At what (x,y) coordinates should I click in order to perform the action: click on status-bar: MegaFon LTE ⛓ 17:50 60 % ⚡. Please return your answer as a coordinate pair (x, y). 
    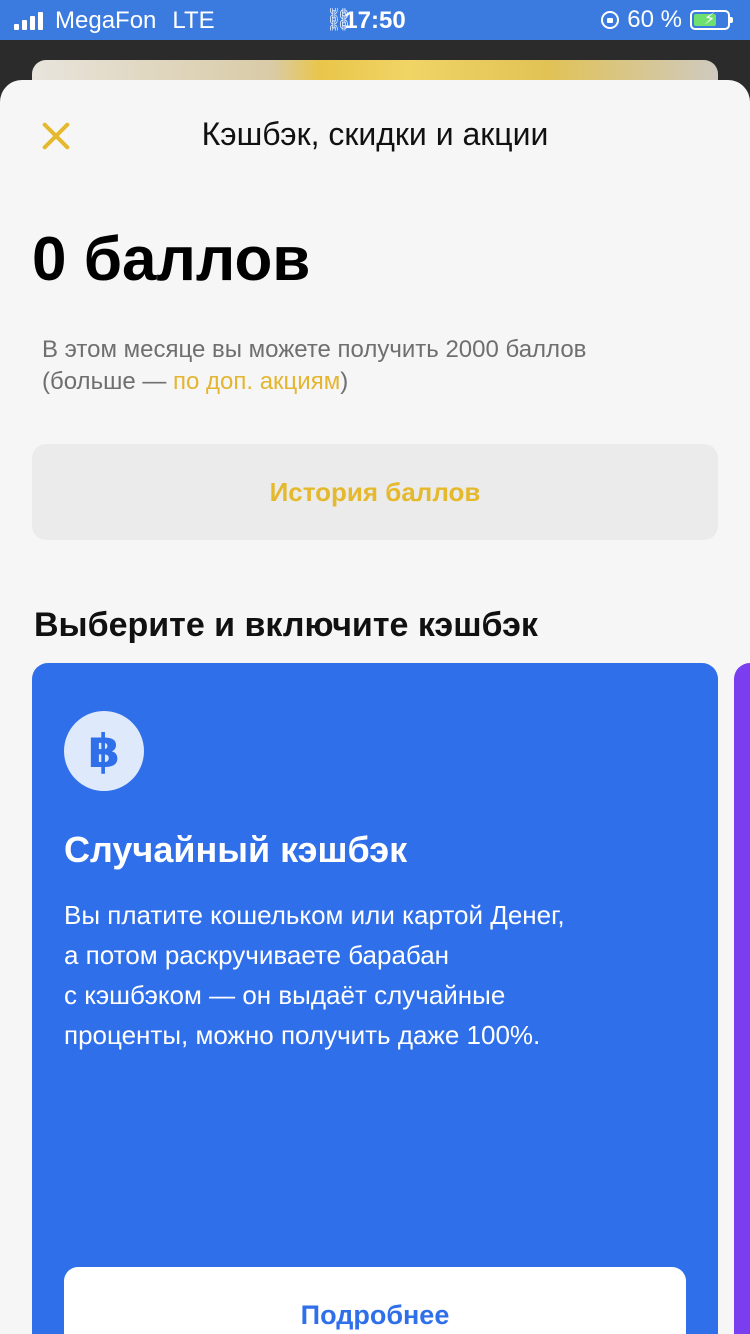
    Looking at the image, I should click on (375, 20).